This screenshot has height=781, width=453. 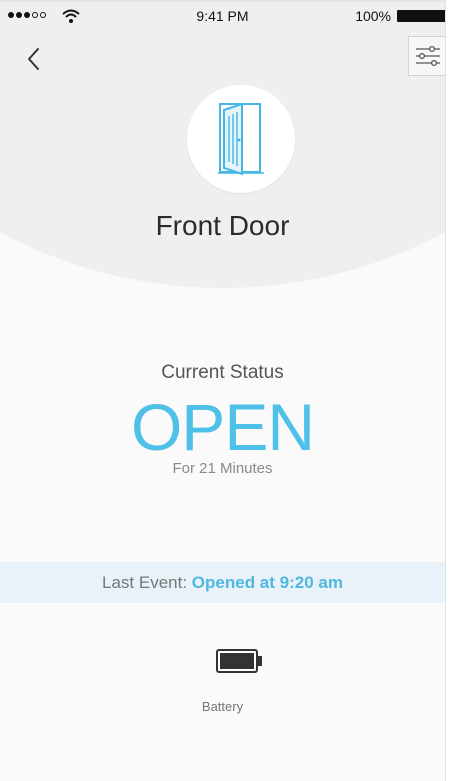 I want to click on status-duration: For 21 Minutes, so click(x=222, y=468).